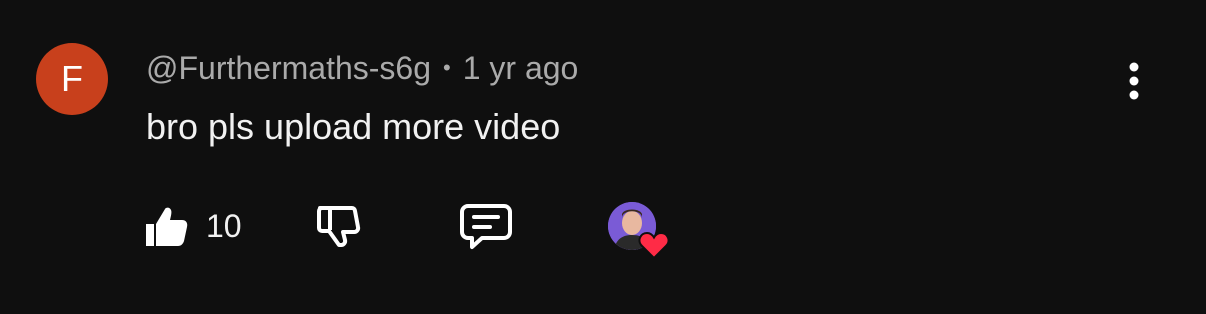  What do you see at coordinates (192, 226) in the screenshot?
I see `like-button: 10` at bounding box center [192, 226].